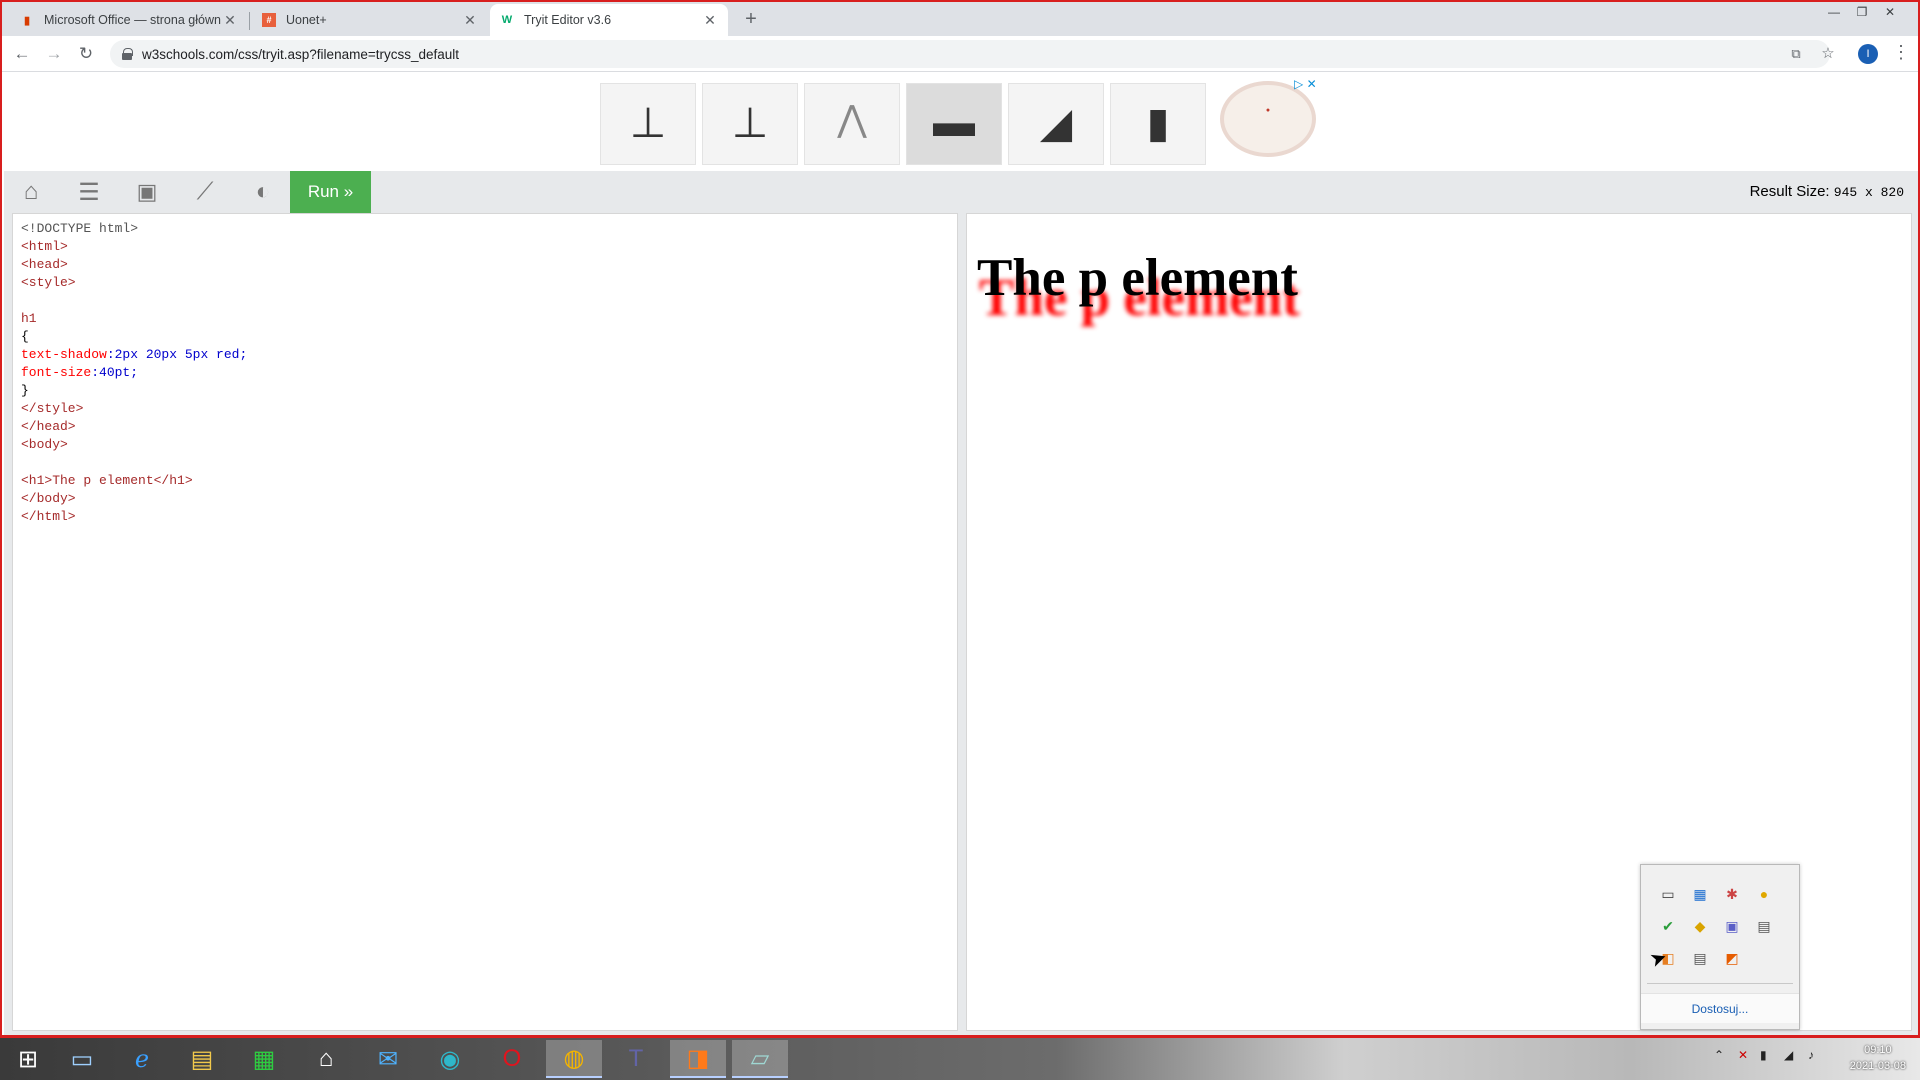 The width and height of the screenshot is (1920, 1080). I want to click on bluetooth-tray-icon: ✱, so click(1732, 894).